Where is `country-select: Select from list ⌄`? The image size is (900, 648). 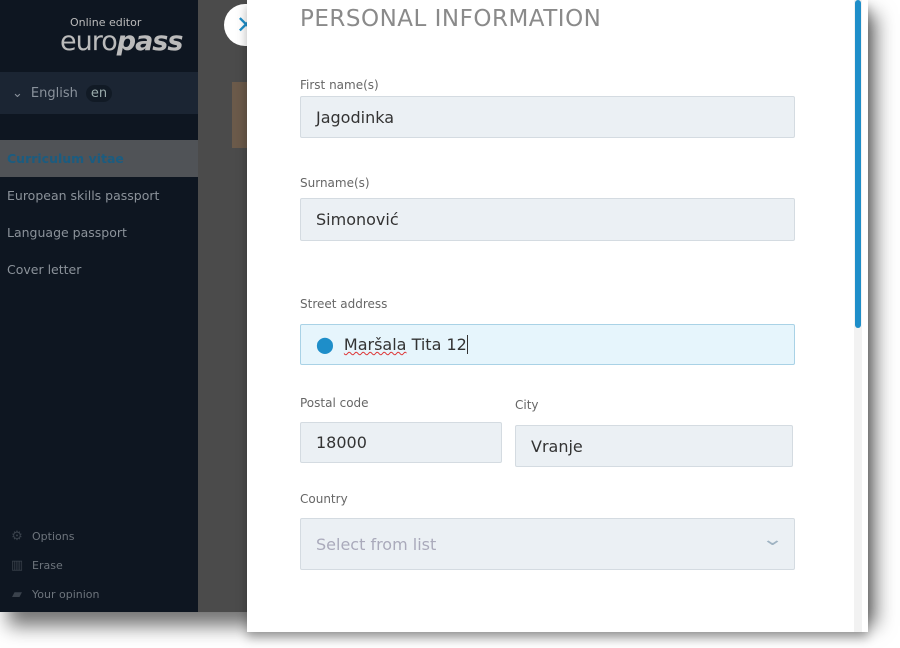 country-select: Select from list ⌄ is located at coordinates (547, 544).